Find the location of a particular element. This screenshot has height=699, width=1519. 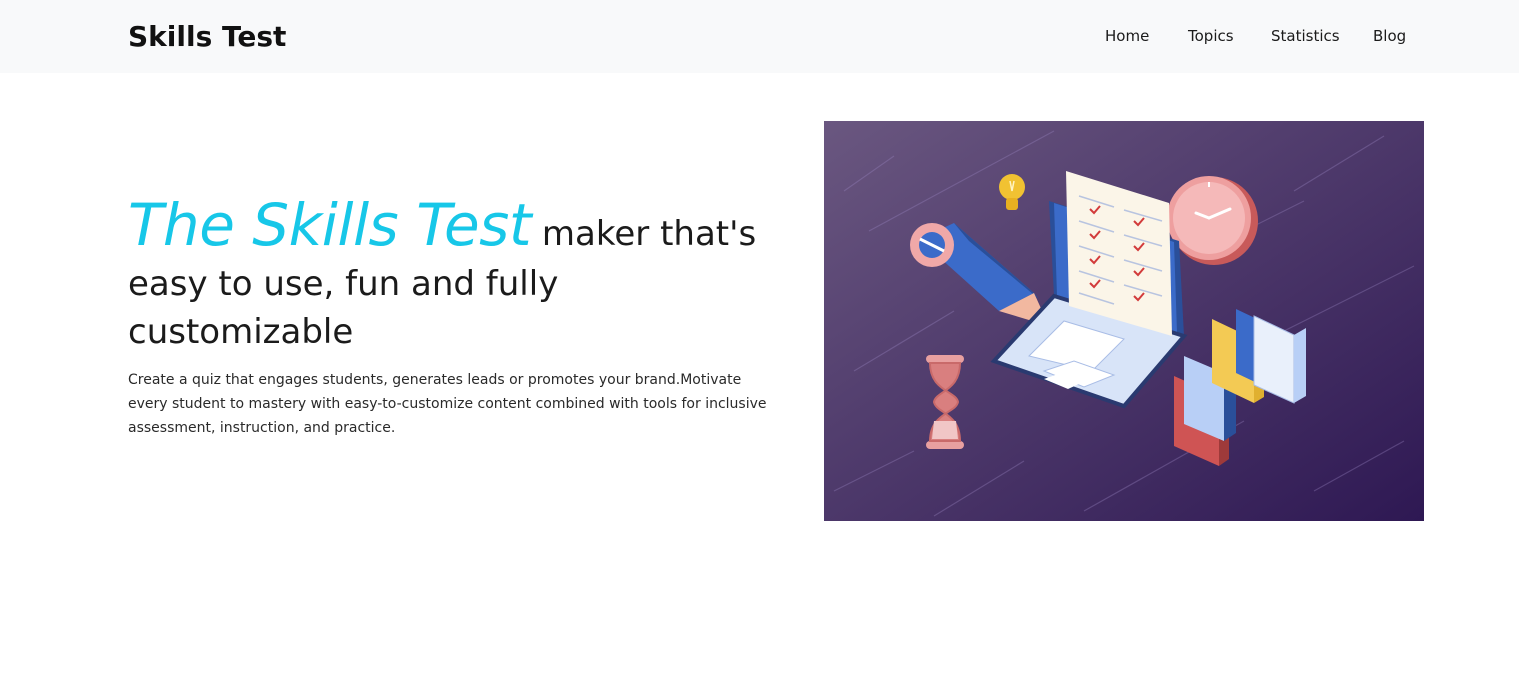

nav-link-blog: Blog is located at coordinates (1389, 36).